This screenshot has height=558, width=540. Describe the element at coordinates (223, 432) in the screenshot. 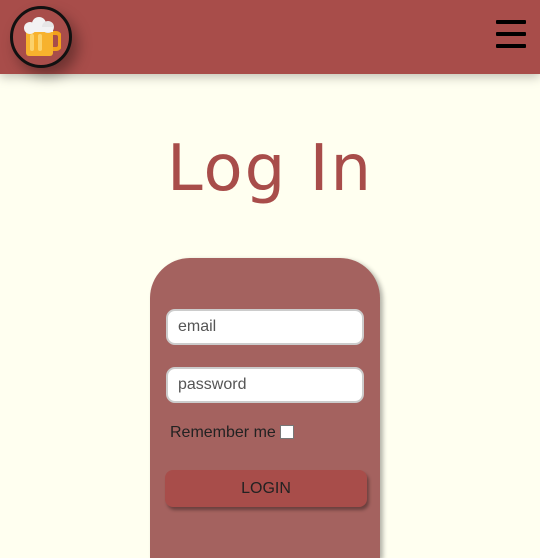

I see `remember-me-label: Remember me` at that location.